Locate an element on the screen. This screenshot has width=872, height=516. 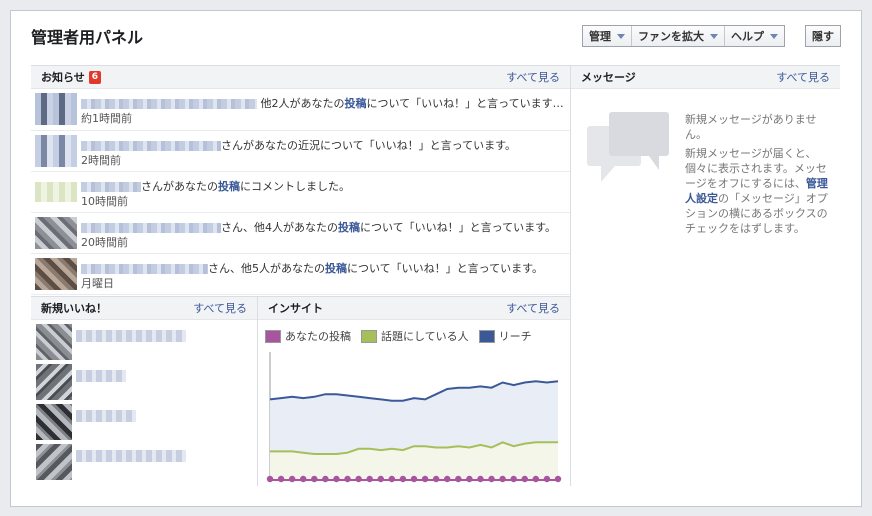
help-button: ヘルプ is located at coordinates (754, 36).